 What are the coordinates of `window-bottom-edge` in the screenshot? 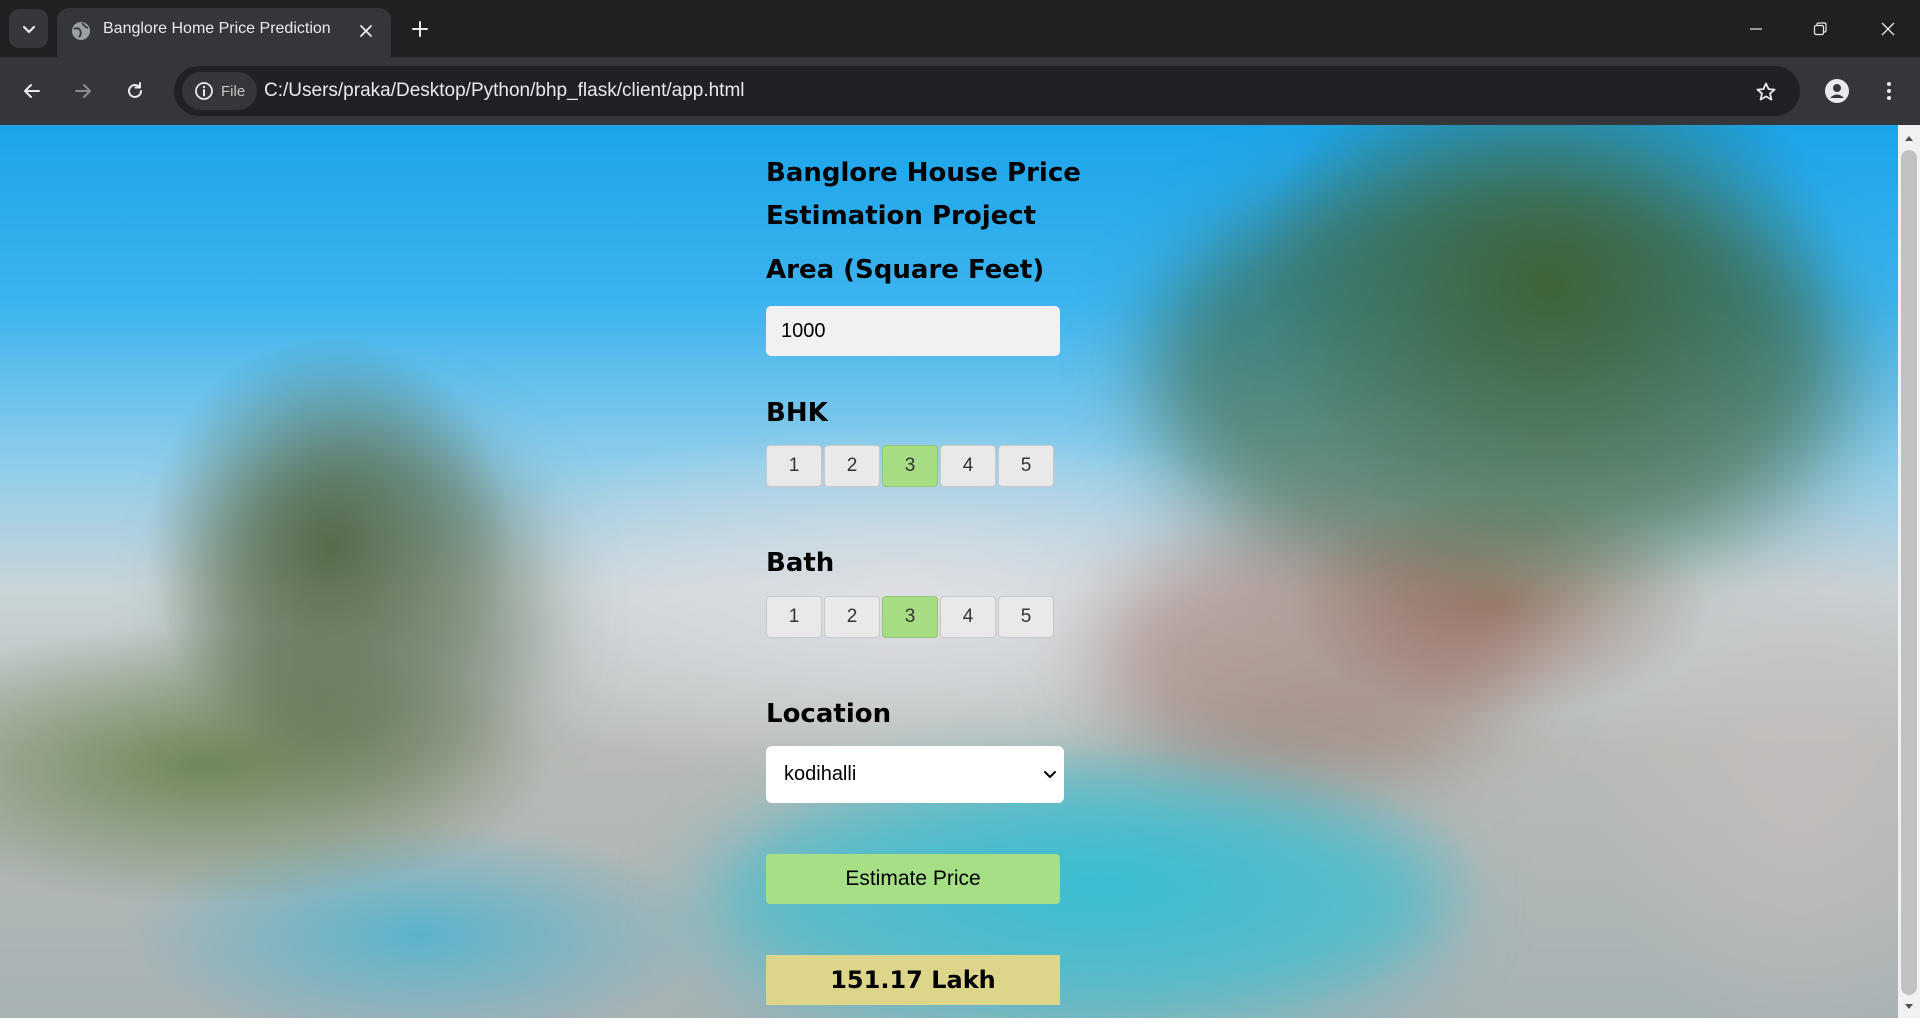 It's located at (960, 1025).